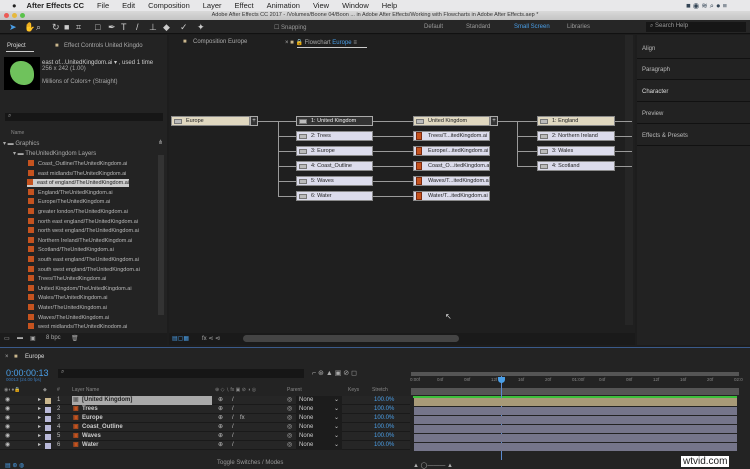  Describe the element at coordinates (629, 180) in the screenshot. I see `vertical-scrollbar` at that location.